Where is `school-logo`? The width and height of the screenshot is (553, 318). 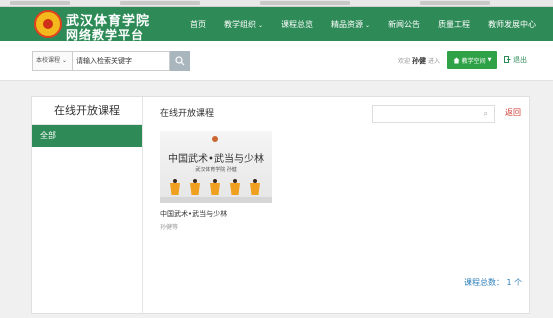 school-logo is located at coordinates (48, 24).